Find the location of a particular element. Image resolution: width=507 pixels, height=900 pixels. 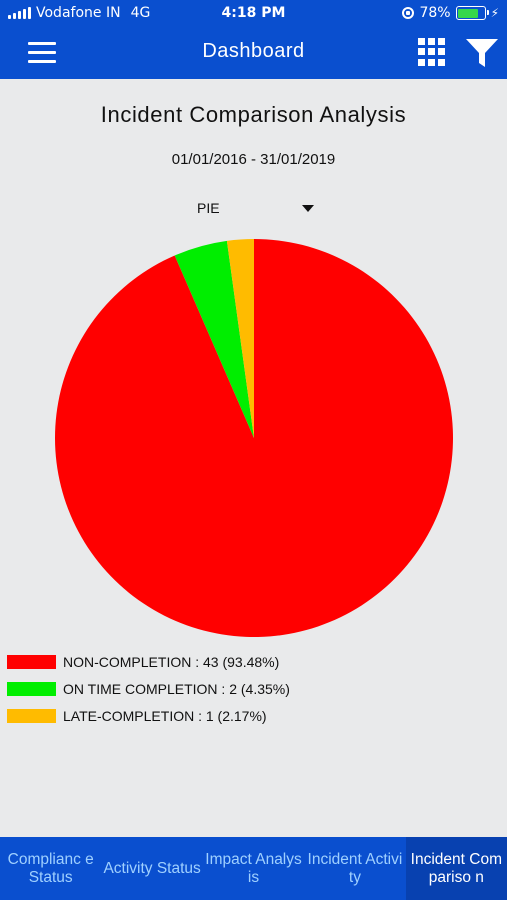

tab-activity-status: Activity Status is located at coordinates (151, 868).